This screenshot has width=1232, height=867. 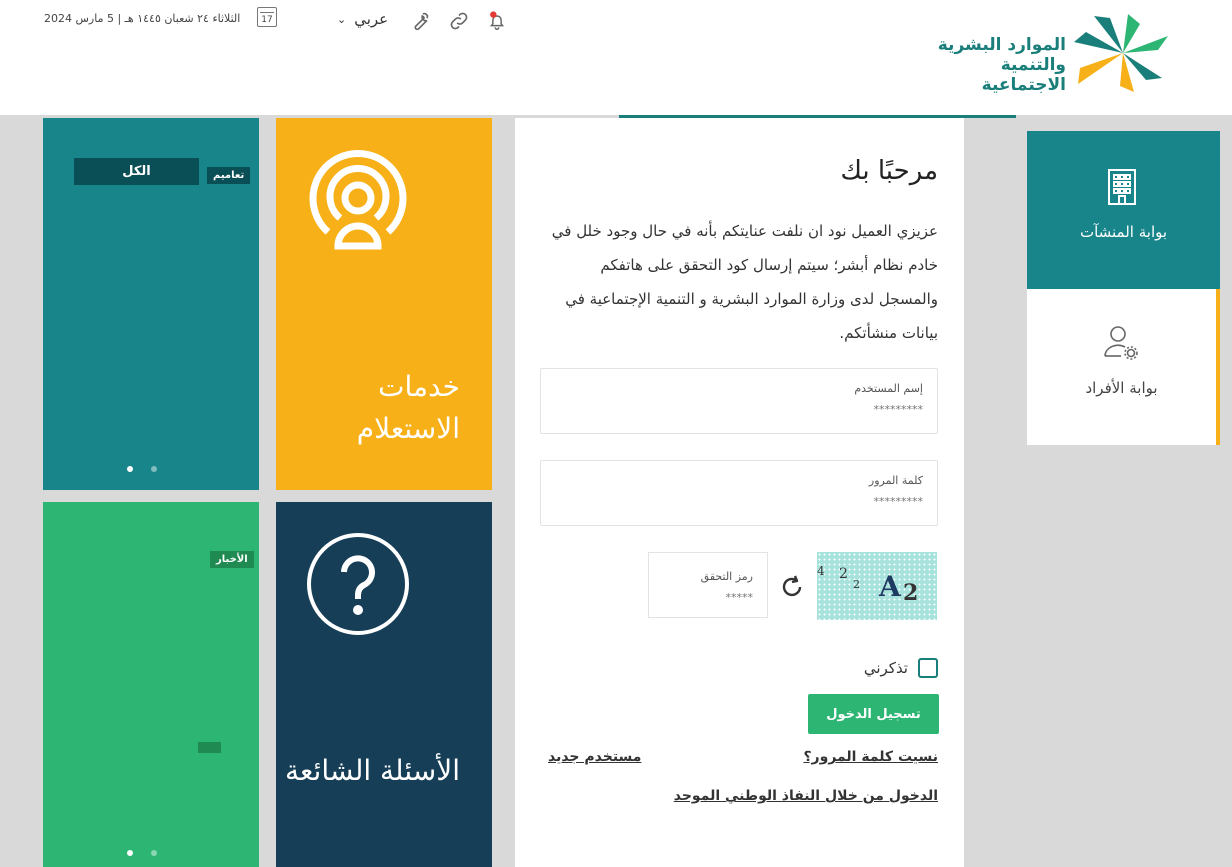 I want to click on all-tag: الكل, so click(x=136, y=171).